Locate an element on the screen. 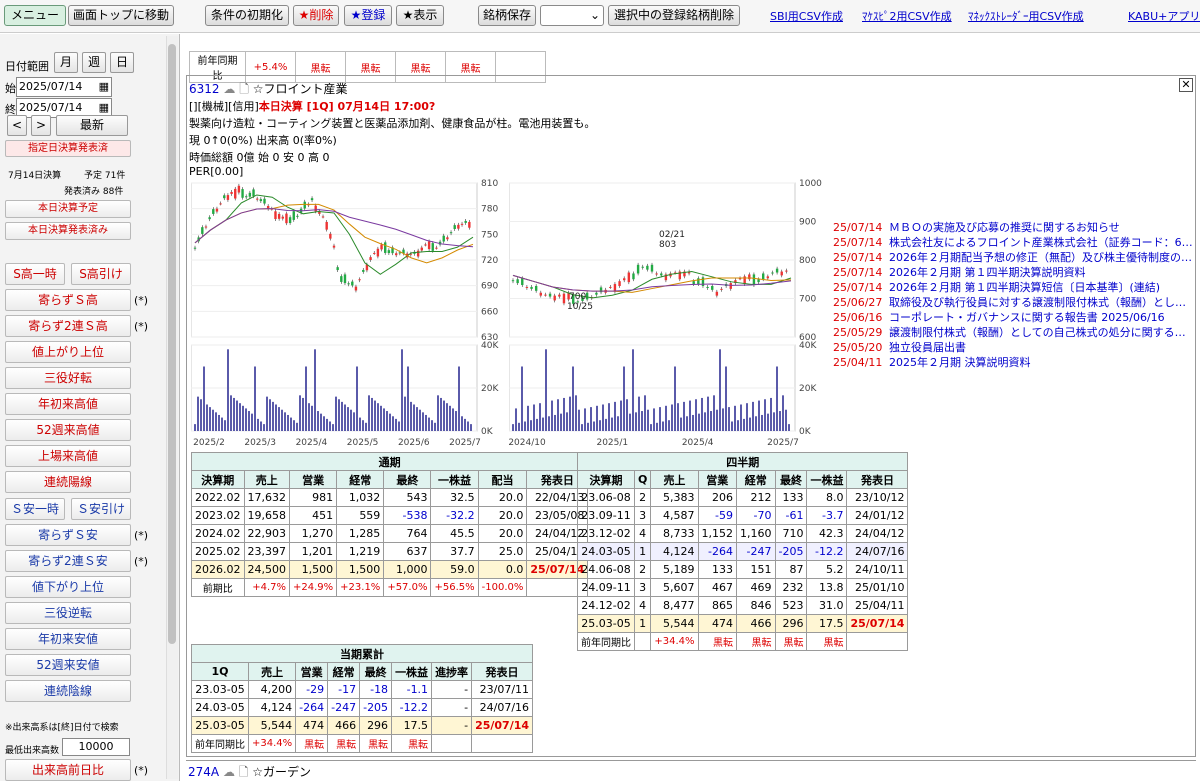 Image resolution: width=1200 pixels, height=784 pixels. week-button: 週 is located at coordinates (94, 62).